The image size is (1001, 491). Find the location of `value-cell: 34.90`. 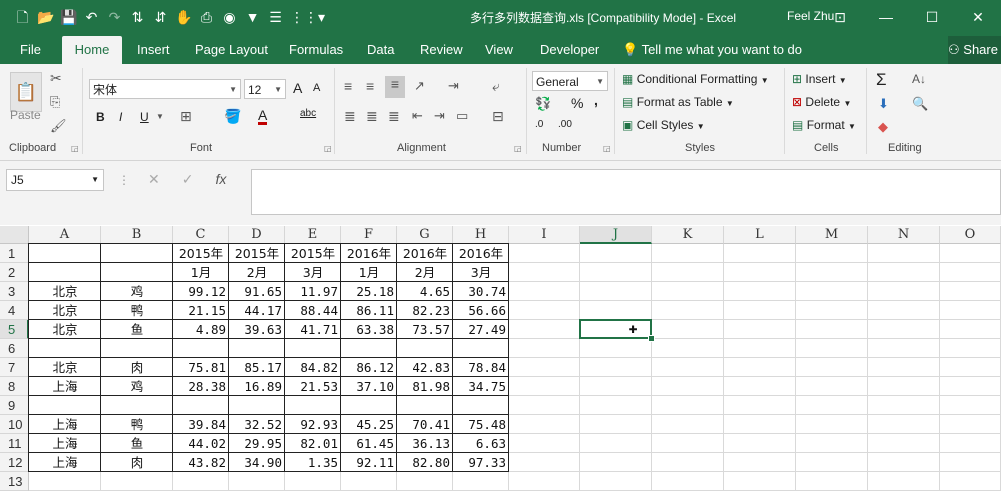

value-cell: 34.90 is located at coordinates (257, 462).